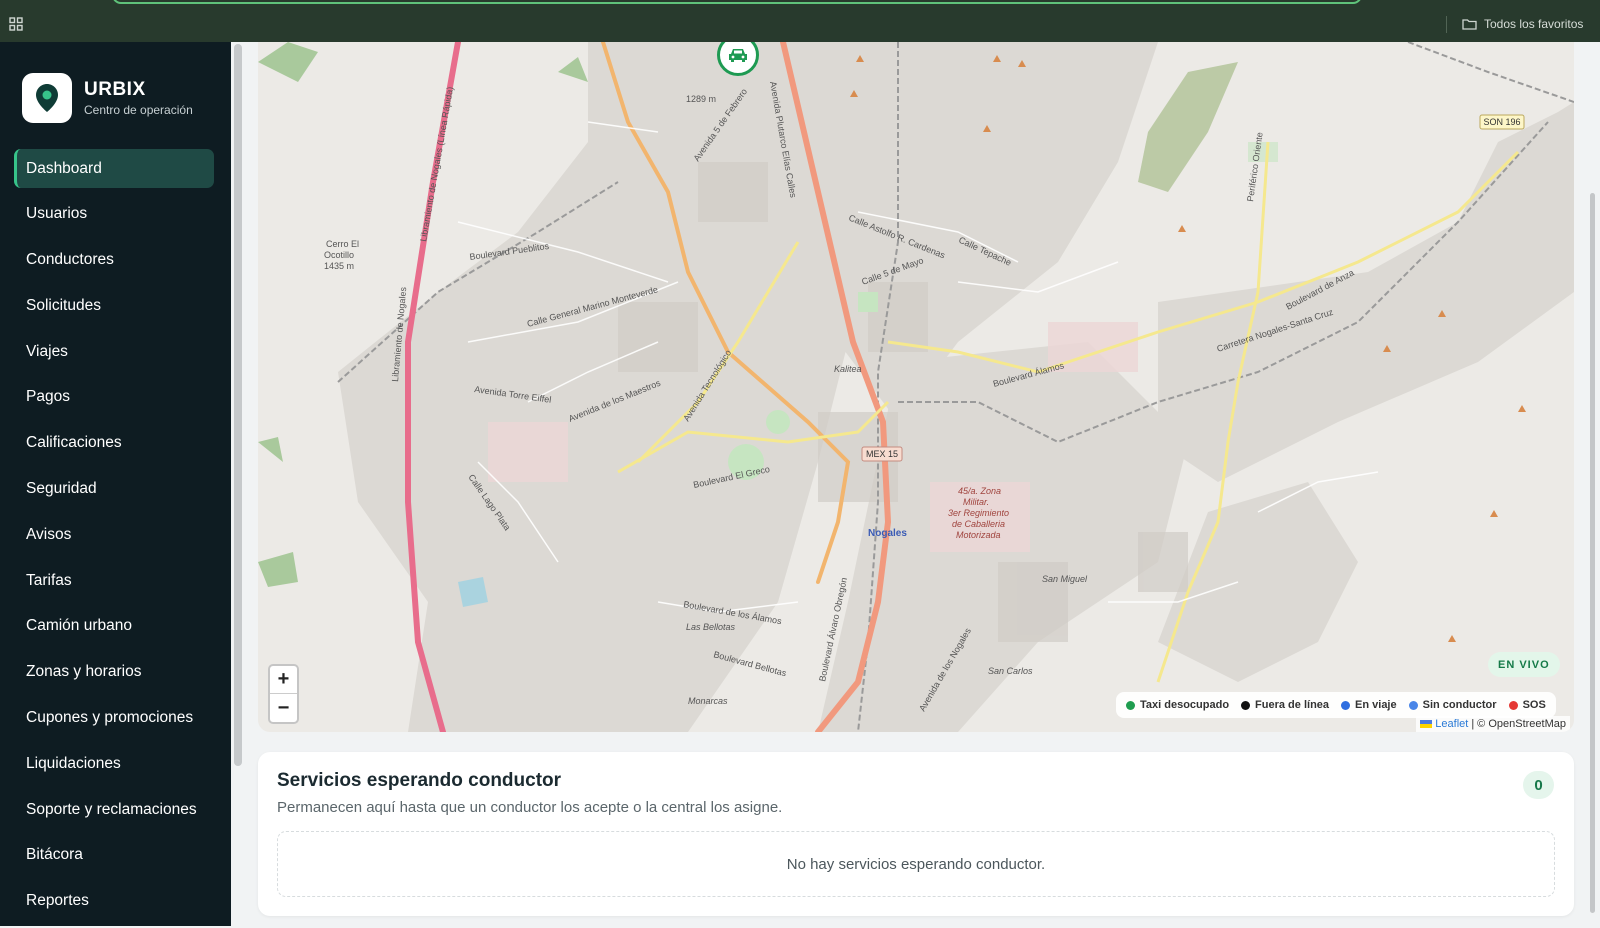  What do you see at coordinates (114, 534) in the screenshot?
I see `sidebar-item-avisos: Avisos` at bounding box center [114, 534].